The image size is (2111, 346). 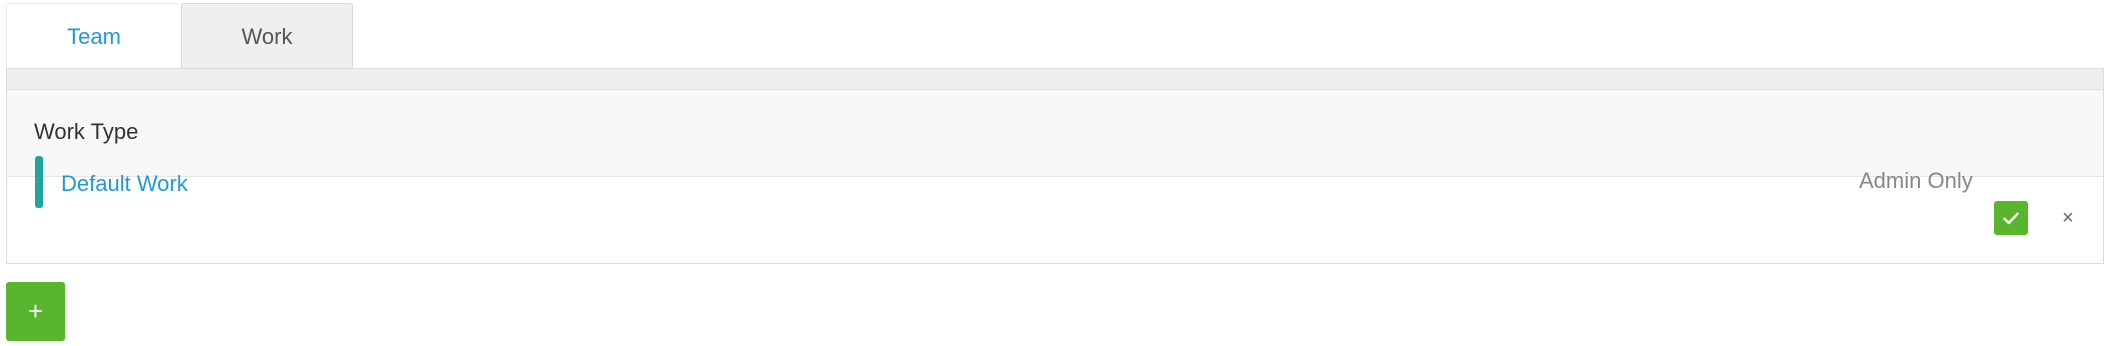 I want to click on tab-bar: Team Work, so click(x=179, y=36).